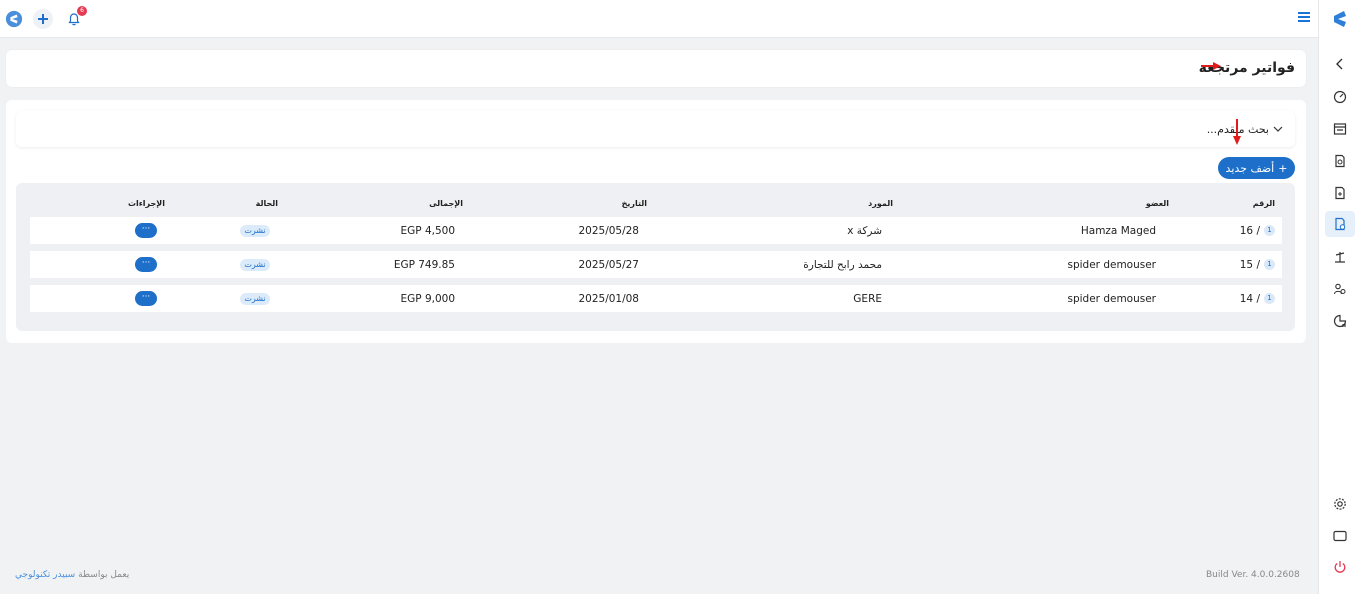 The image size is (1359, 594). What do you see at coordinates (1340, 567) in the screenshot?
I see `power-icon` at bounding box center [1340, 567].